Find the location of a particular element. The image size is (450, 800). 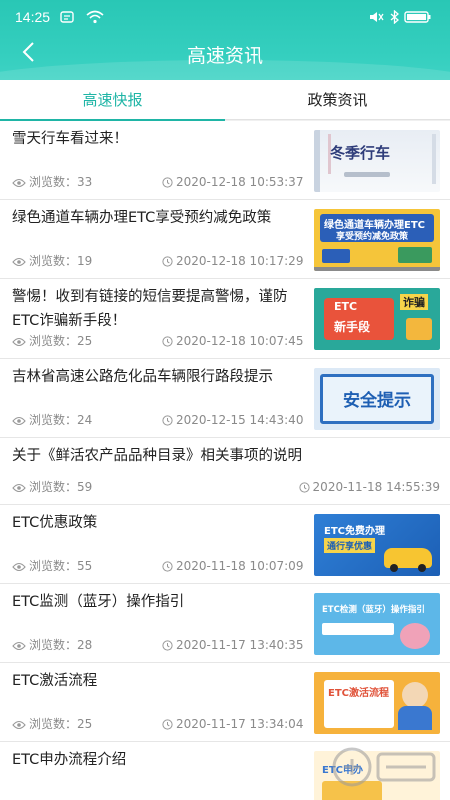

thumb-caption-2: 通行享优惠 is located at coordinates (350, 545).